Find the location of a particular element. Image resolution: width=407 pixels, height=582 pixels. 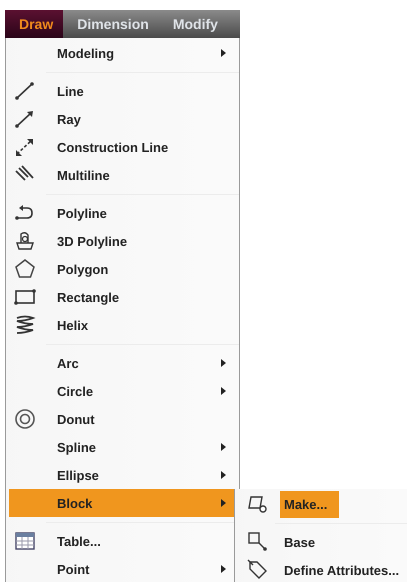

menu-item: 3D Polyline is located at coordinates (122, 241).